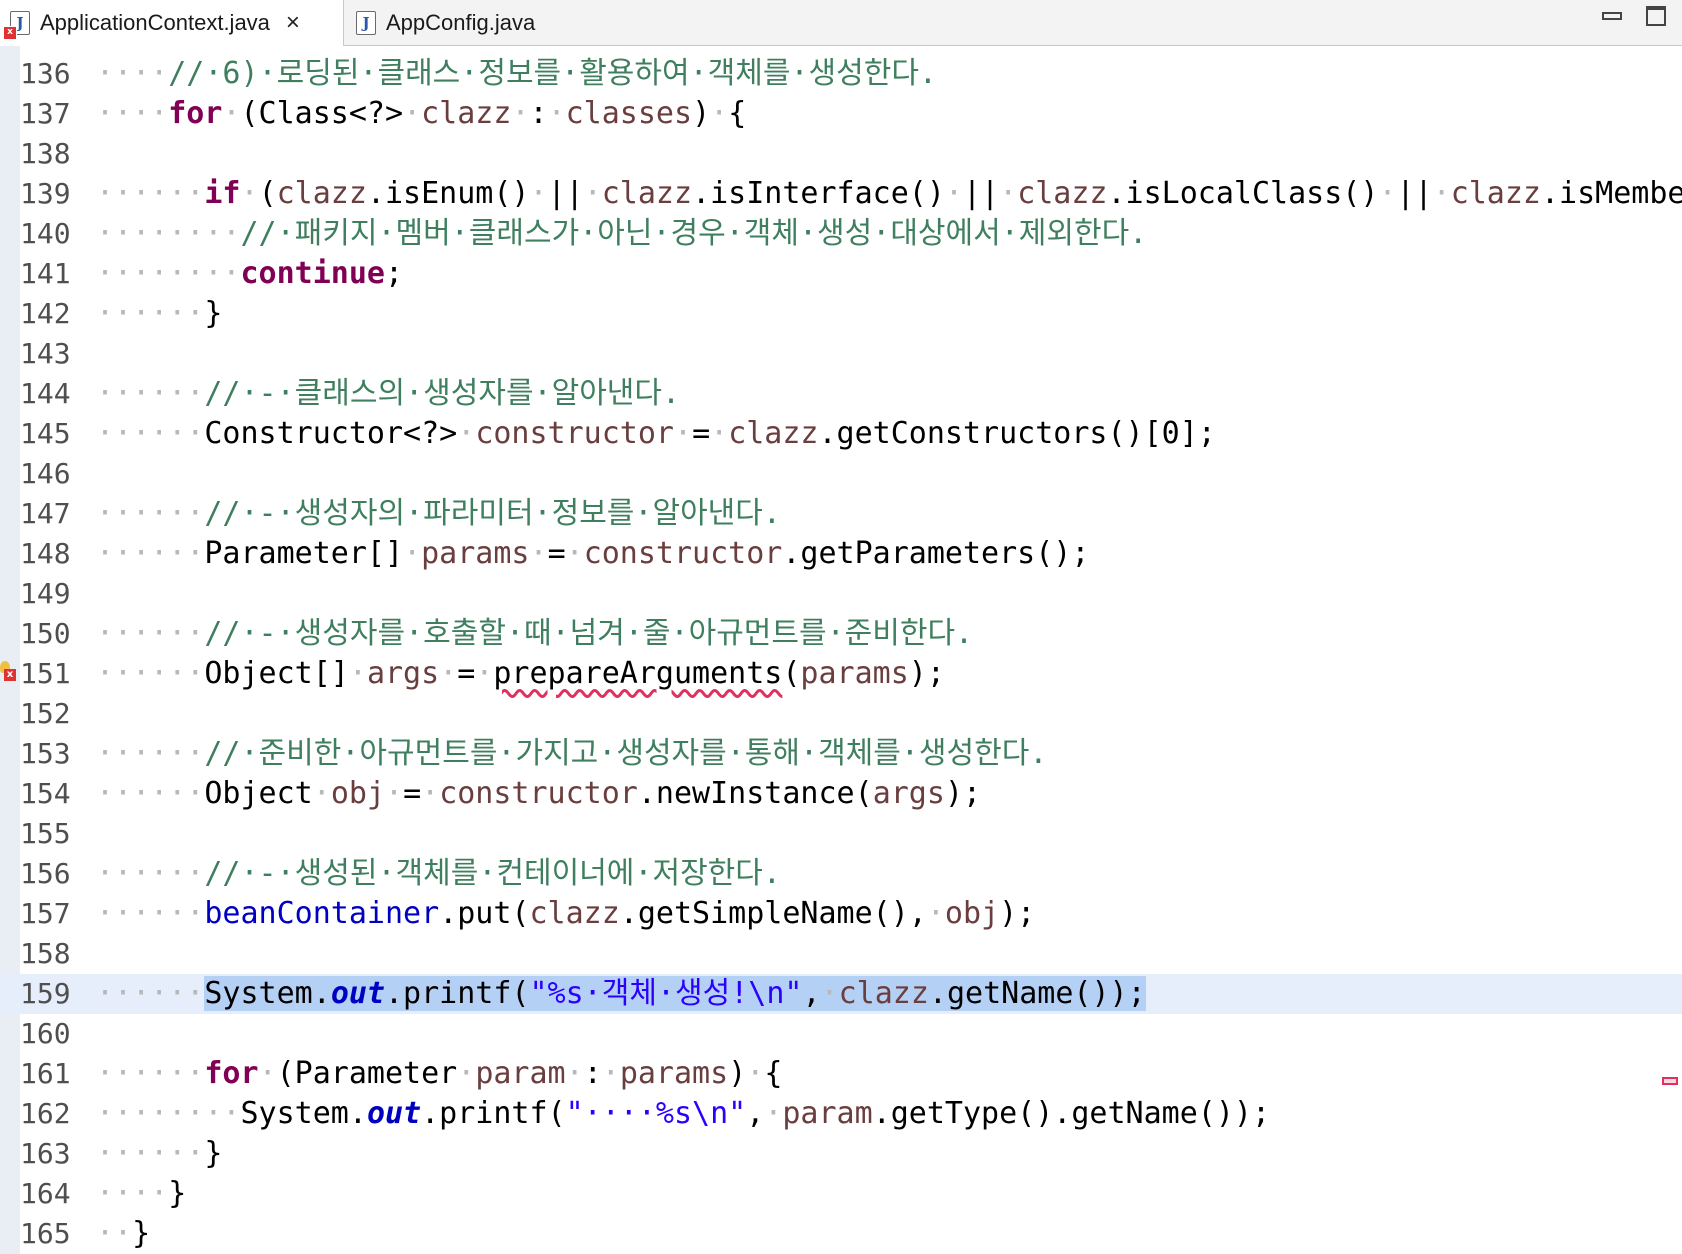  I want to click on line-number: 151, so click(45, 673).